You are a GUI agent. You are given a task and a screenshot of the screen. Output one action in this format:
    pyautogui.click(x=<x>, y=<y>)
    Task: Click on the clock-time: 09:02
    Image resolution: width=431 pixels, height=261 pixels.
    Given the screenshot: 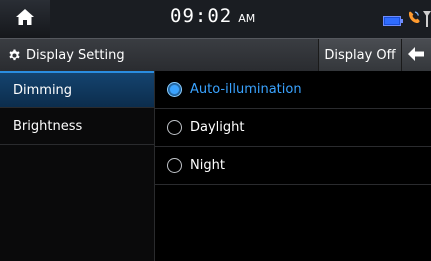 What is the action you would take?
    pyautogui.click(x=201, y=16)
    